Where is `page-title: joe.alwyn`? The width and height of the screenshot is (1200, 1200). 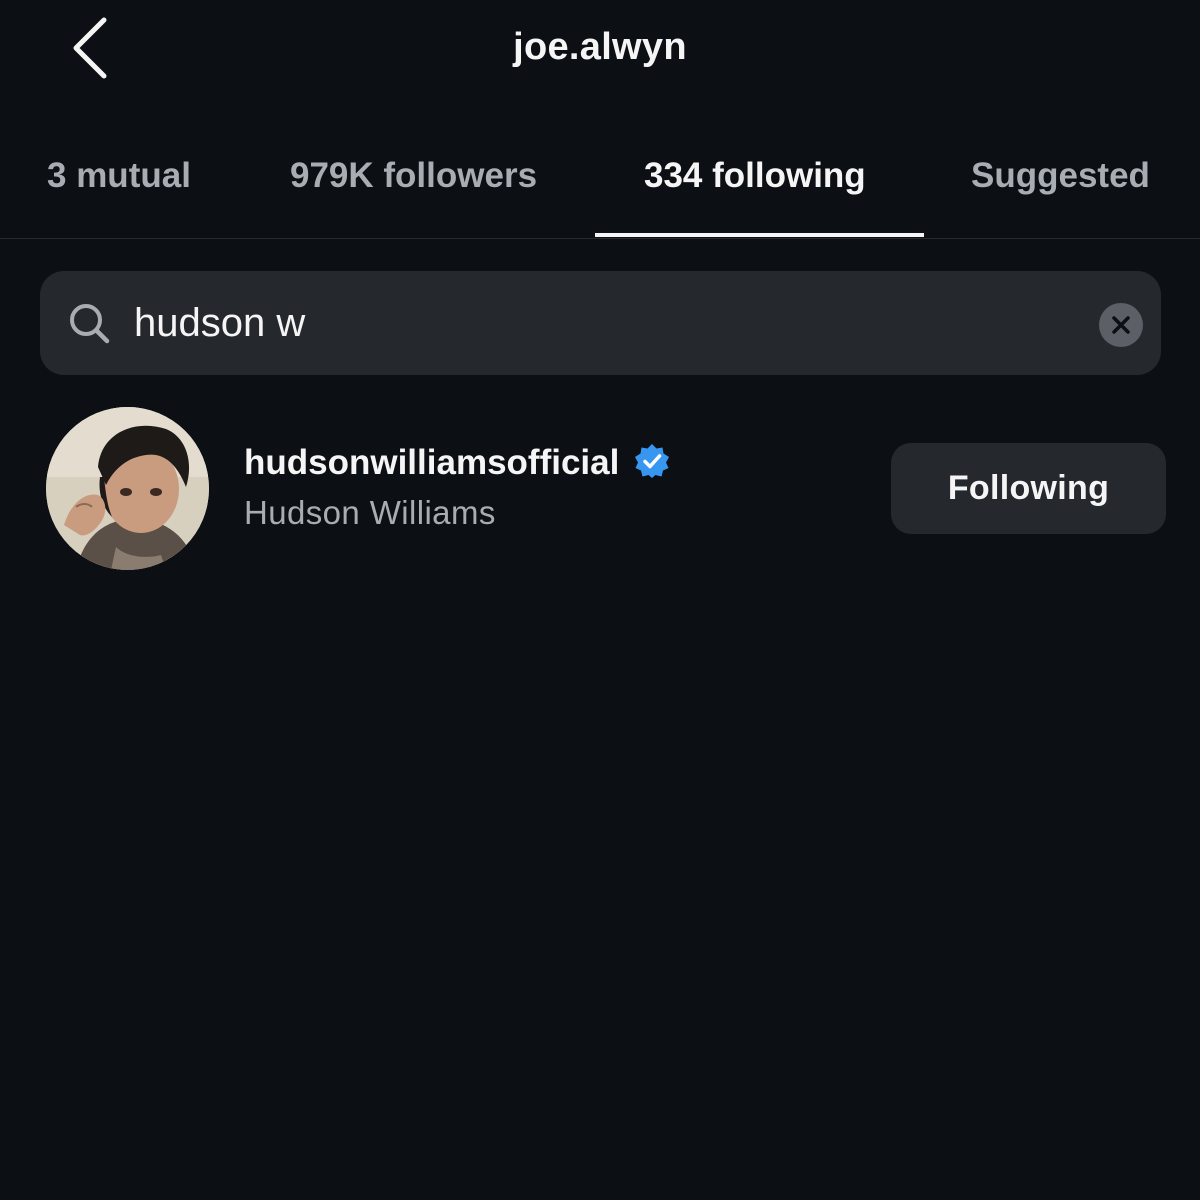
page-title: joe.alwyn is located at coordinates (600, 47).